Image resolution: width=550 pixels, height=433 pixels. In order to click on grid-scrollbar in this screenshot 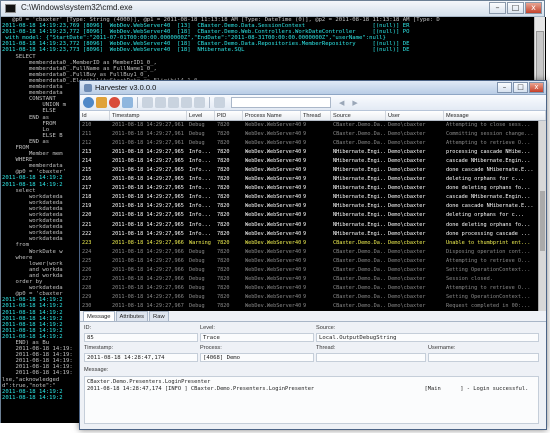, I will do `click(542, 216)`.